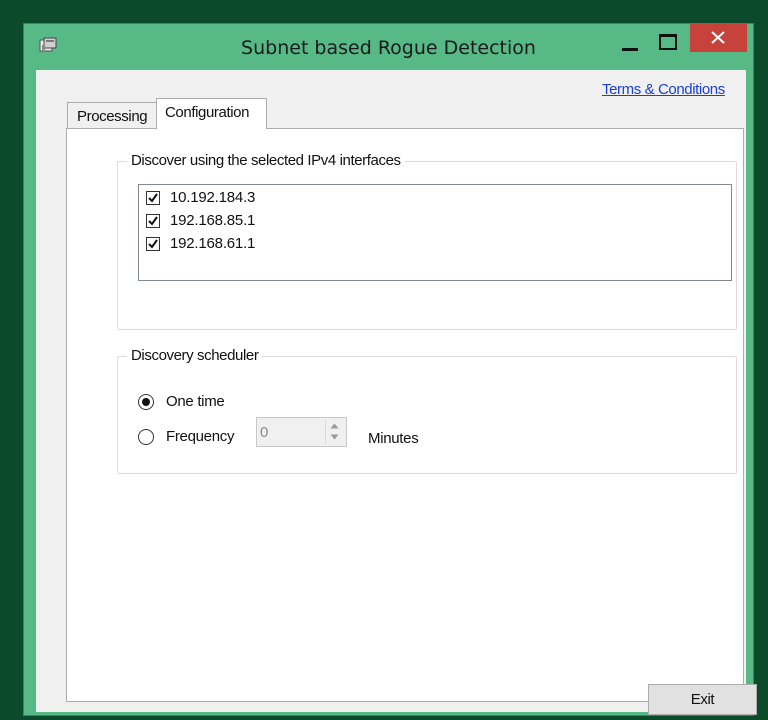  What do you see at coordinates (195, 355) in the screenshot?
I see `scheduler-group-legend: Discovery scheduler` at bounding box center [195, 355].